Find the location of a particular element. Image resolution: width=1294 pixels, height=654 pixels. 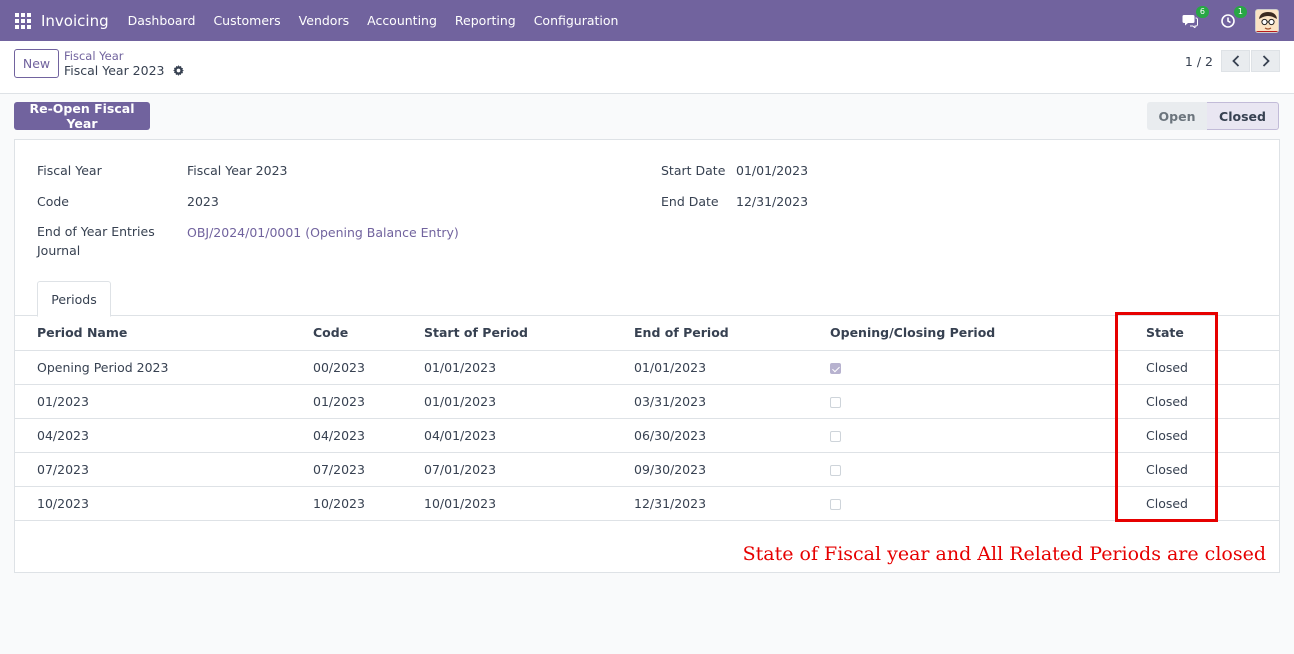

status-open: Open is located at coordinates (1177, 116).